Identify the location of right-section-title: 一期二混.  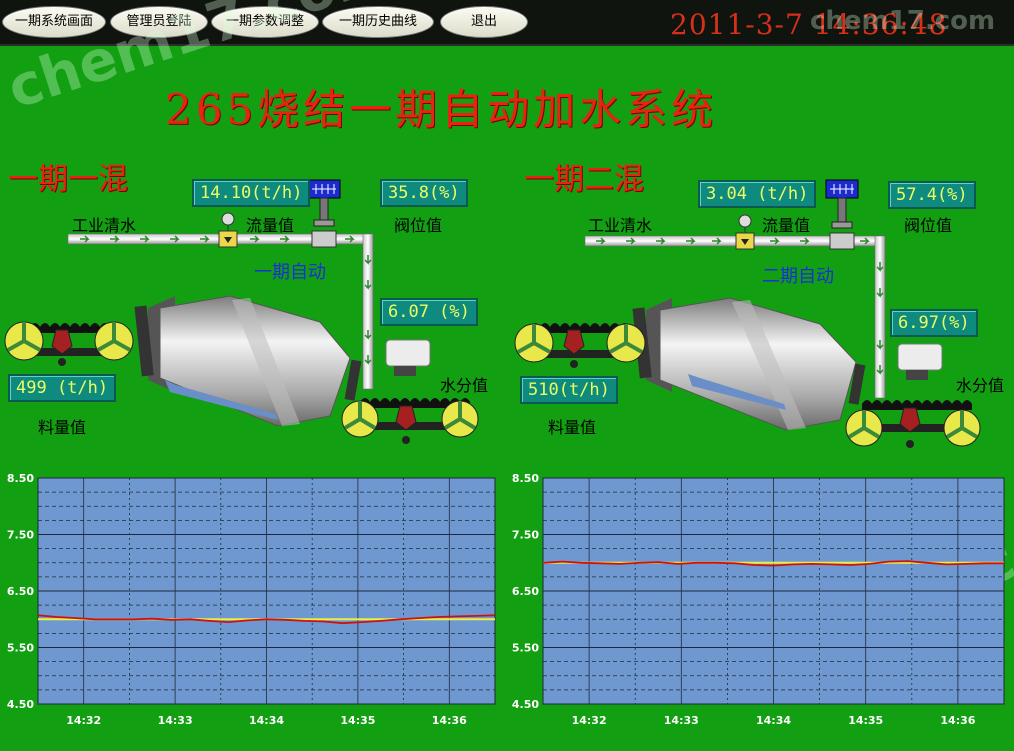
(584, 179).